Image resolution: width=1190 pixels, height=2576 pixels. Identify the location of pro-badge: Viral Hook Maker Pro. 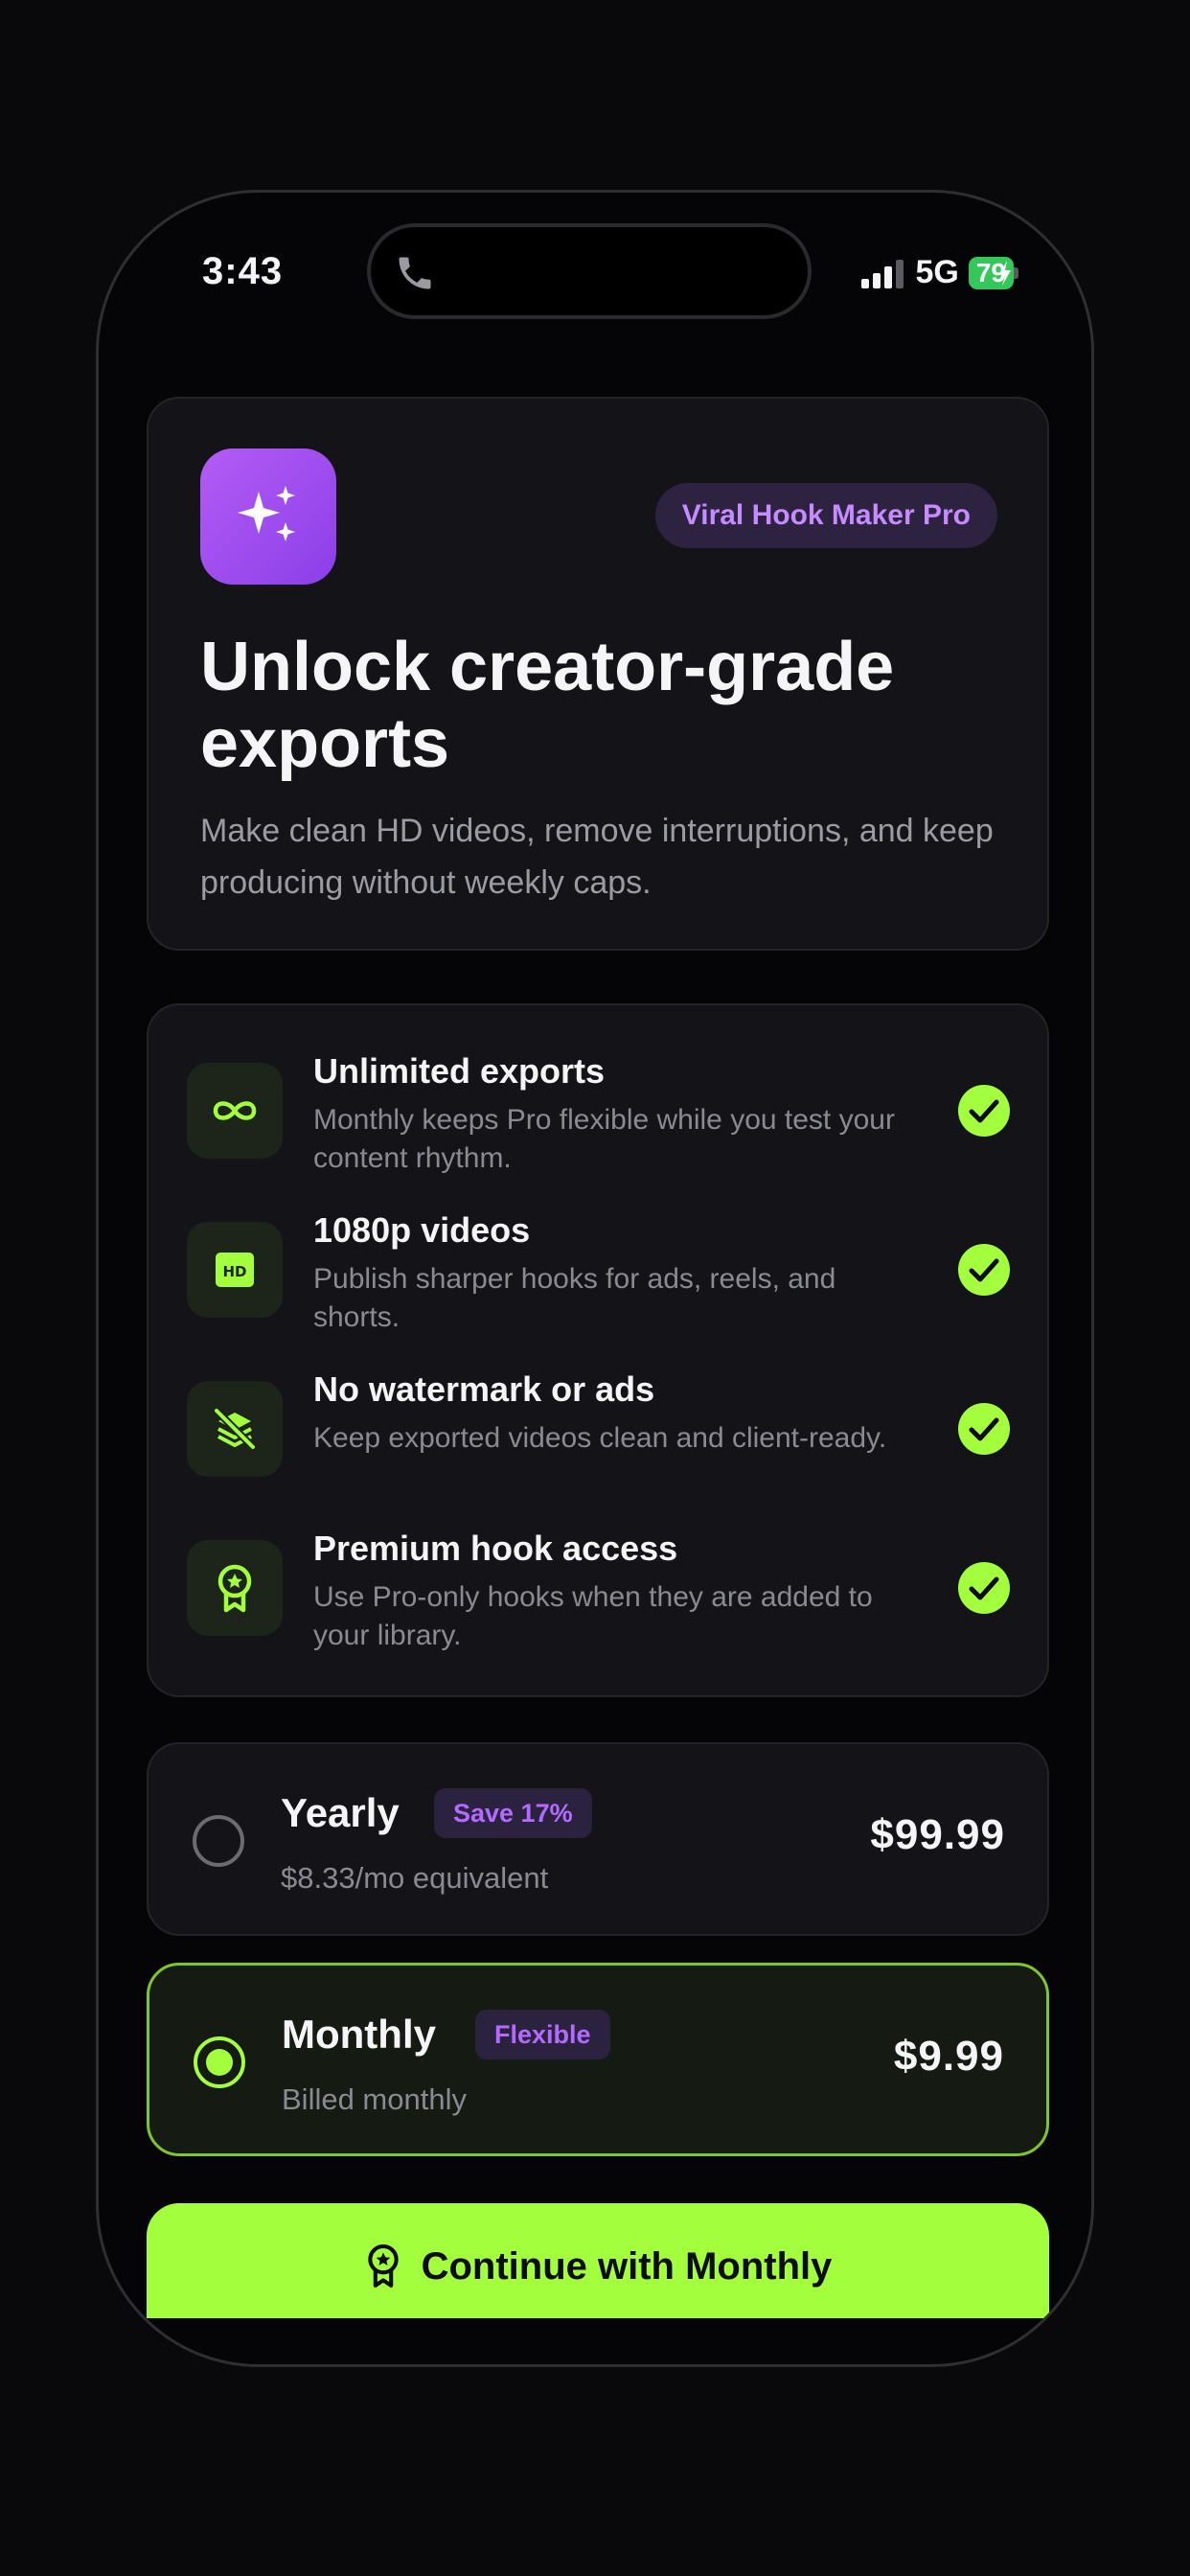
(826, 515).